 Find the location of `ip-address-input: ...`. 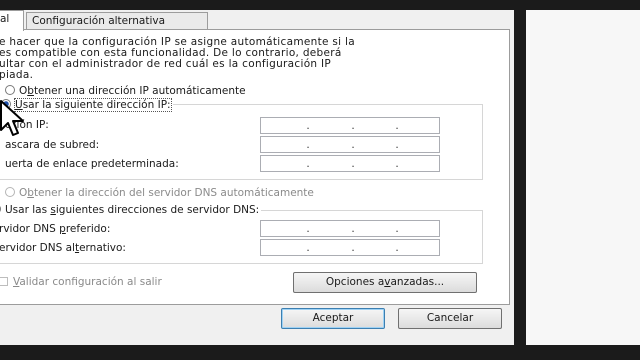

ip-address-input: ... is located at coordinates (350, 125).